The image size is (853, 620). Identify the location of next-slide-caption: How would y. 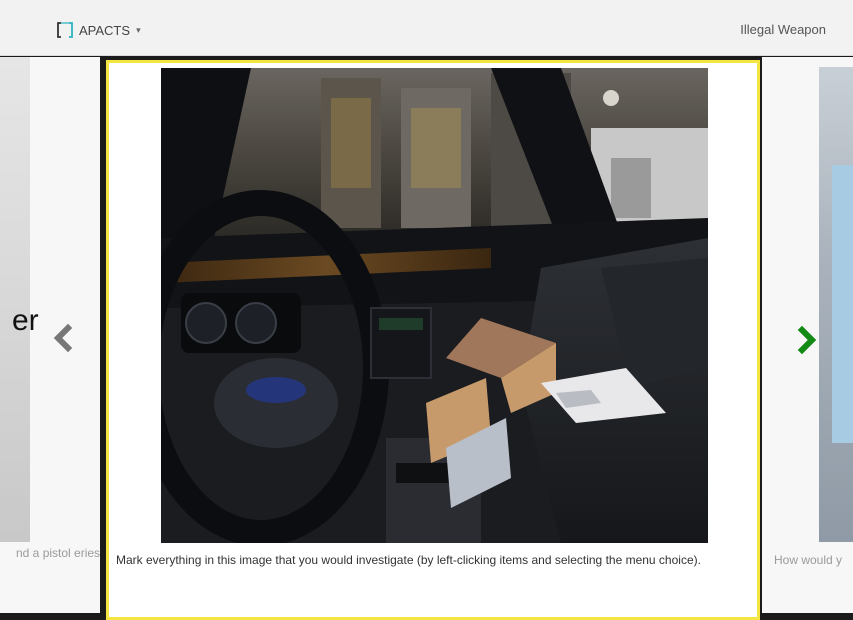
(808, 560).